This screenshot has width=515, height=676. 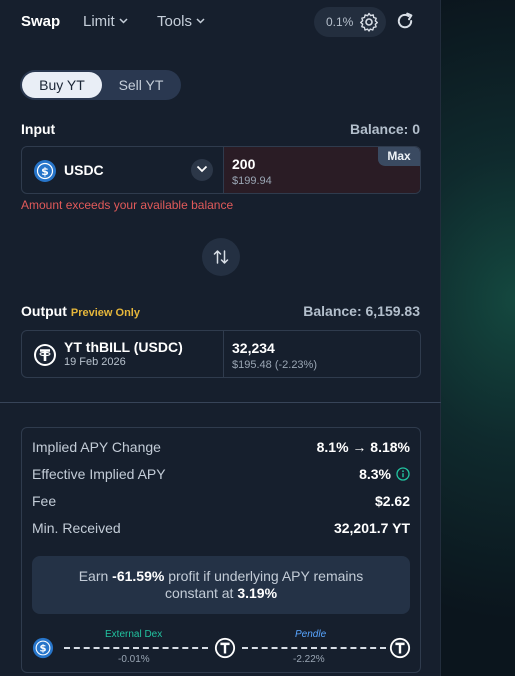 I want to click on token-dropdown-button, so click(x=202, y=170).